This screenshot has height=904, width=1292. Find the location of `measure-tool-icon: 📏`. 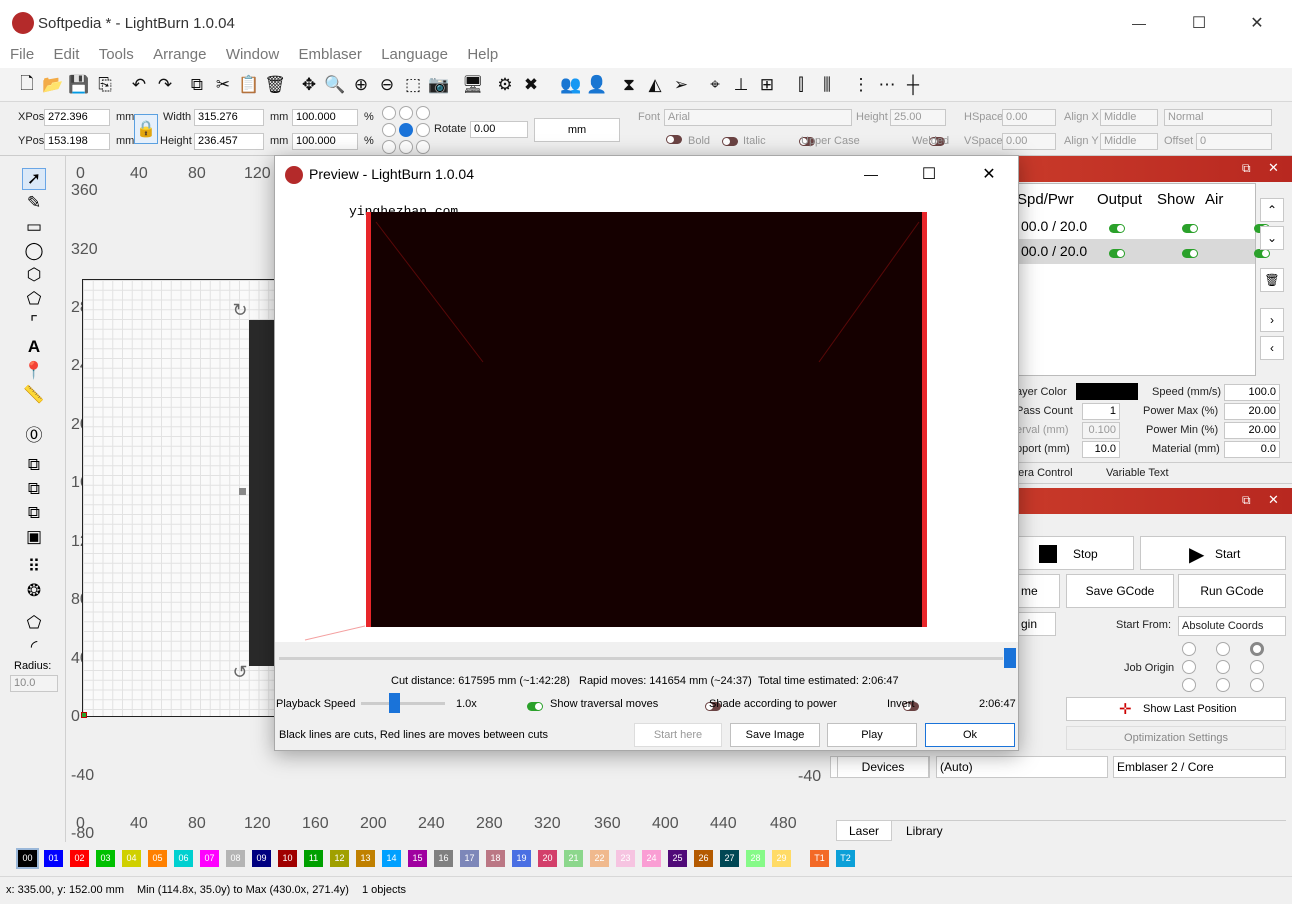

measure-tool-icon: 📏 is located at coordinates (34, 395).